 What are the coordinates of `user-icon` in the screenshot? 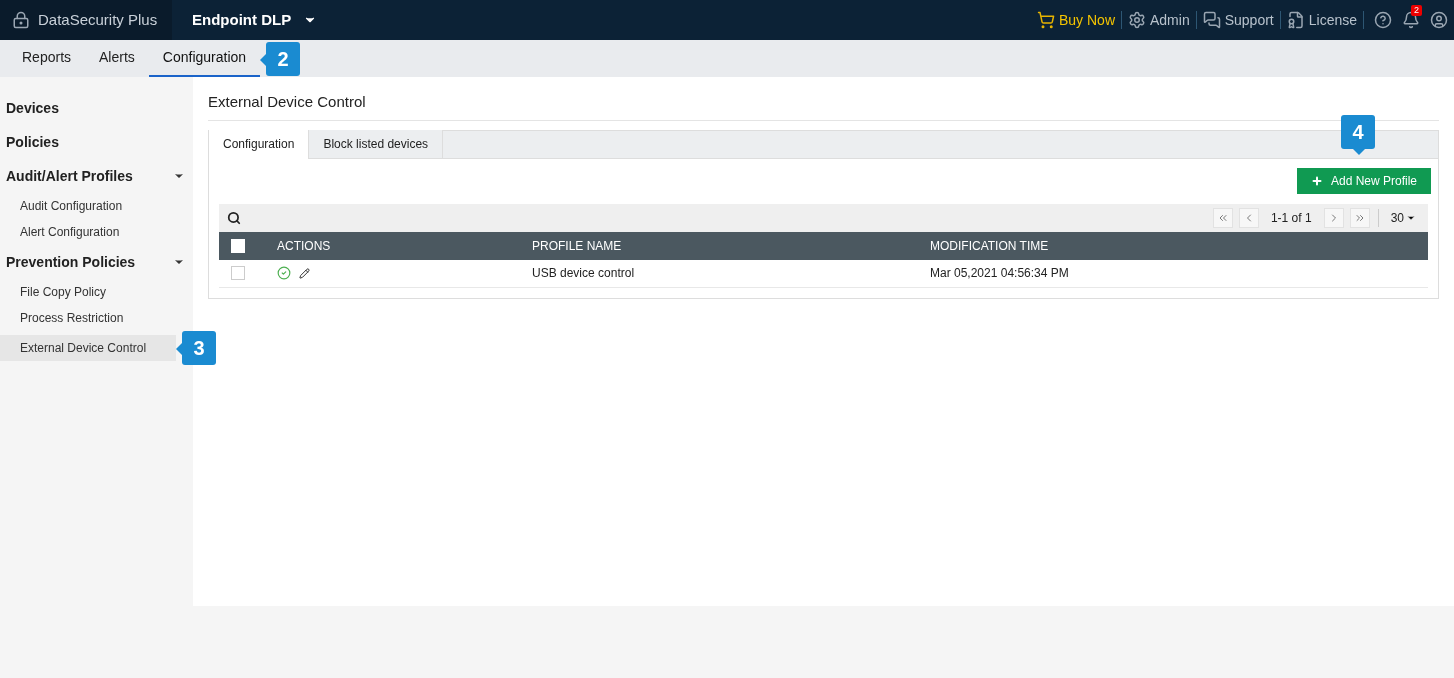 It's located at (1439, 20).